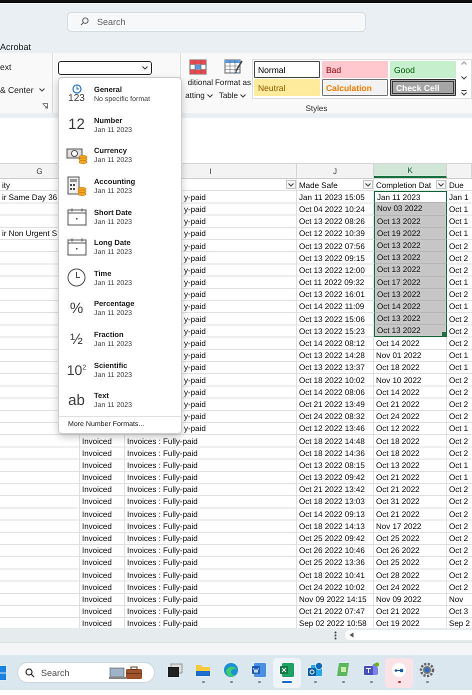 The width and height of the screenshot is (472, 695). What do you see at coordinates (398, 623) in the screenshot?
I see `table-cell-text: Oct 19 2022` at bounding box center [398, 623].